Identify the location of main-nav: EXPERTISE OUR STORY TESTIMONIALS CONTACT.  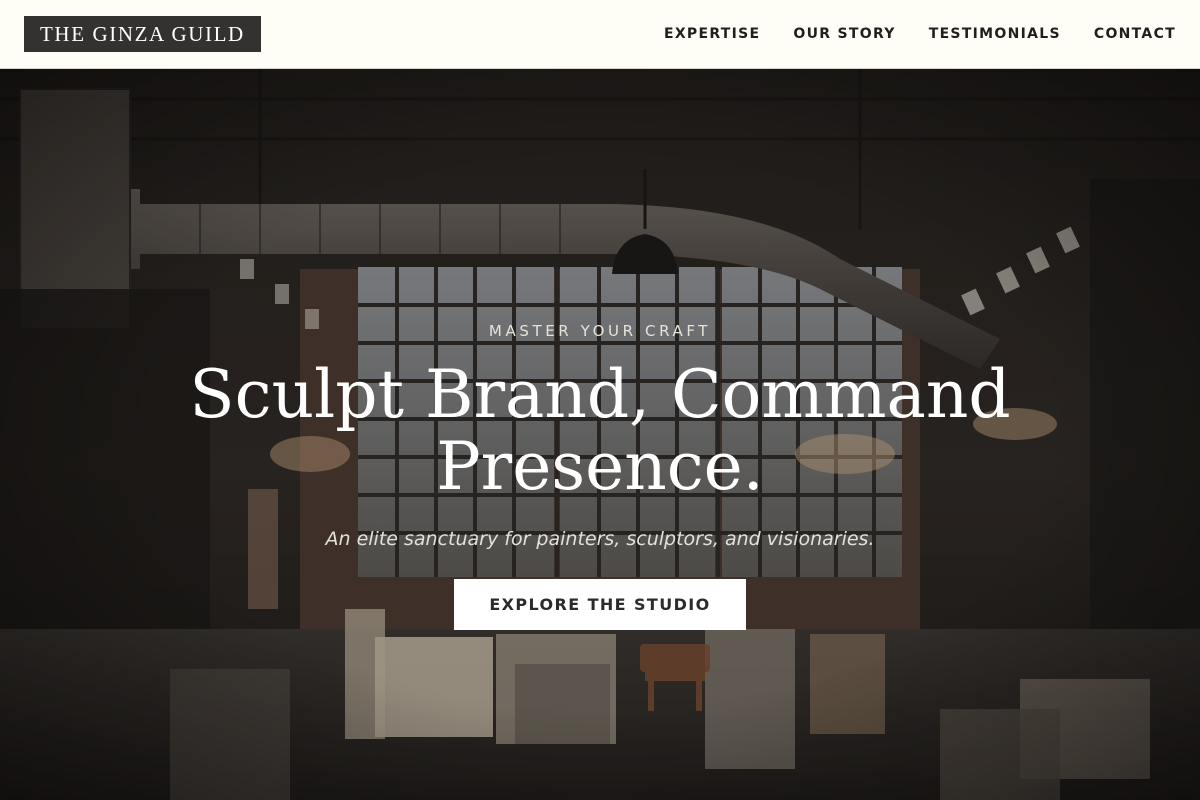
(920, 34).